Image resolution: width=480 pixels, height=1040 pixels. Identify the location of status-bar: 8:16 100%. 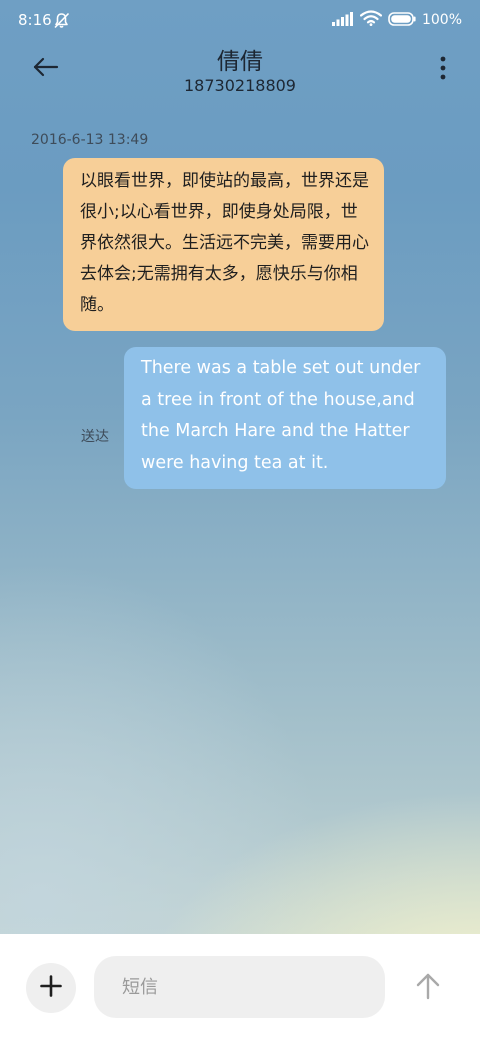
(240, 20).